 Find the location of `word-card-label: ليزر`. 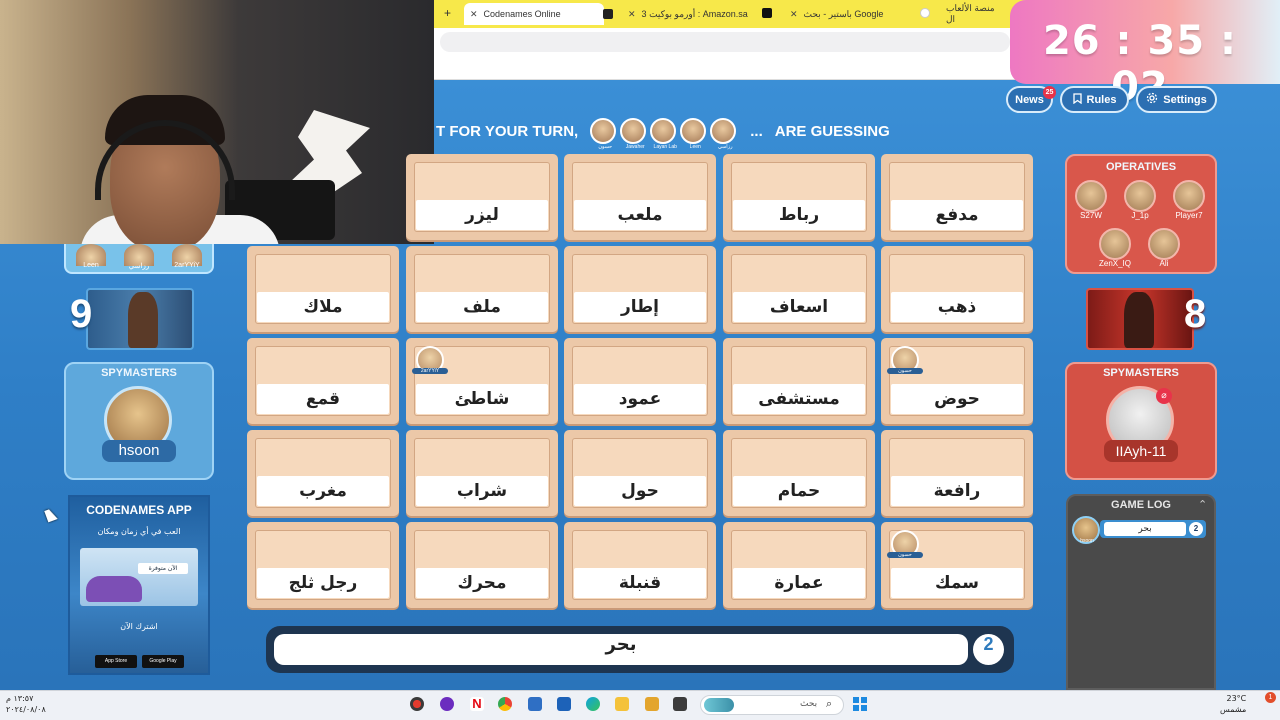

word-card-label: ليزر is located at coordinates (482, 215).